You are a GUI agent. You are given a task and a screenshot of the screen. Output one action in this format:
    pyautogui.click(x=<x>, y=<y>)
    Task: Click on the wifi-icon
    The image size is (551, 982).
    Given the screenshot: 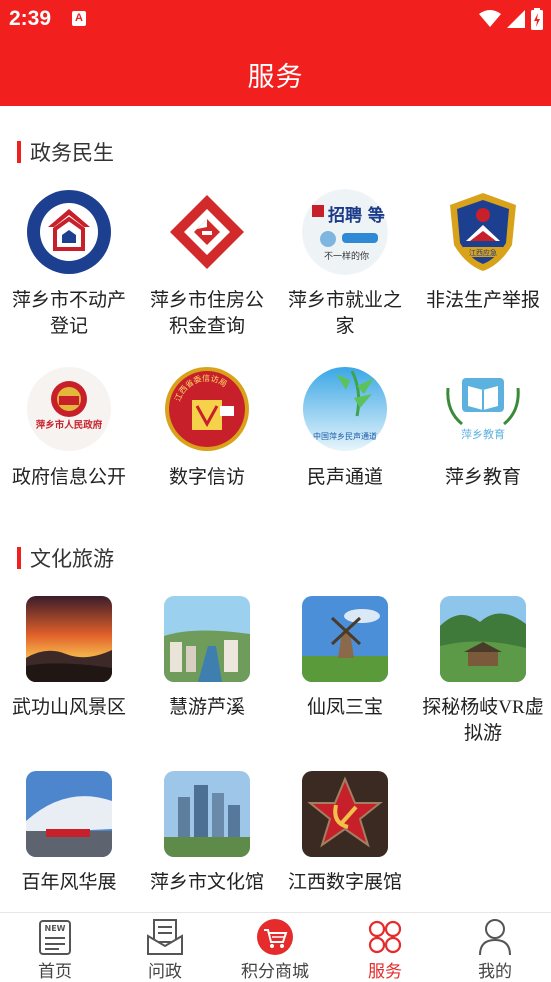 What is the action you would take?
    pyautogui.click(x=490, y=18)
    